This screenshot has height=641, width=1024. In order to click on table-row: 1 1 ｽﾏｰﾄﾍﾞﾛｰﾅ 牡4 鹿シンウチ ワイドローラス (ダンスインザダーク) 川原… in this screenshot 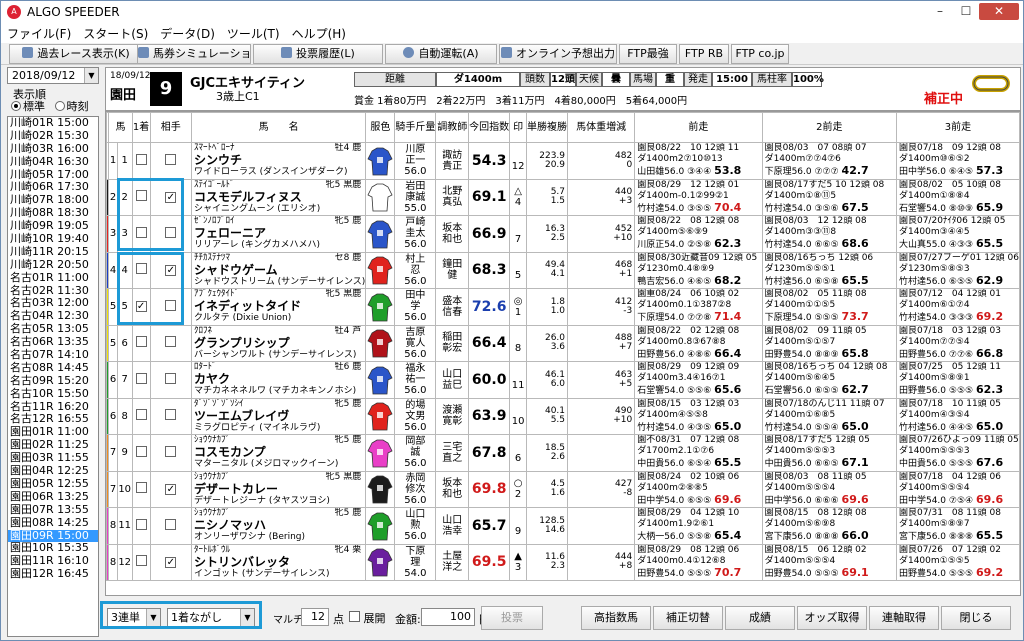, I will do `click(563, 161)`.